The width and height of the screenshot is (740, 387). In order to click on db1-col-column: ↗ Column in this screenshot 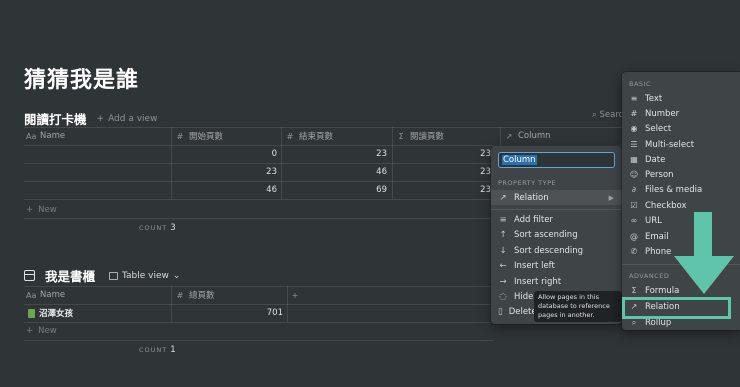, I will do `click(527, 136)`.